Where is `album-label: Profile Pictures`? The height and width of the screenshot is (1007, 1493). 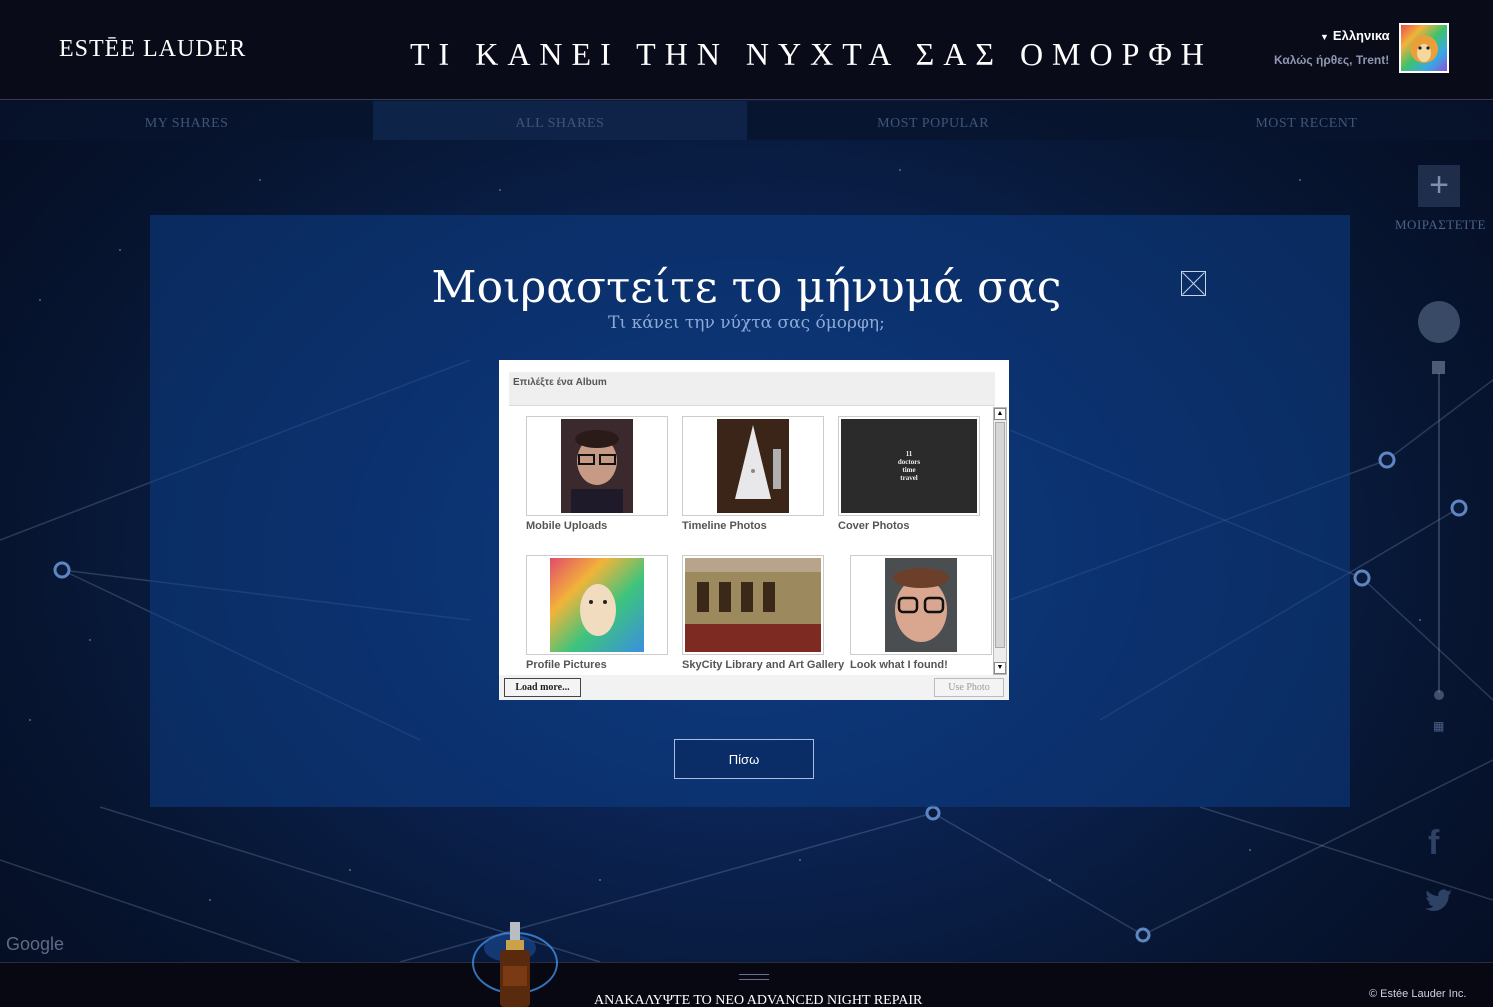
album-label: Profile Pictures is located at coordinates (566, 665).